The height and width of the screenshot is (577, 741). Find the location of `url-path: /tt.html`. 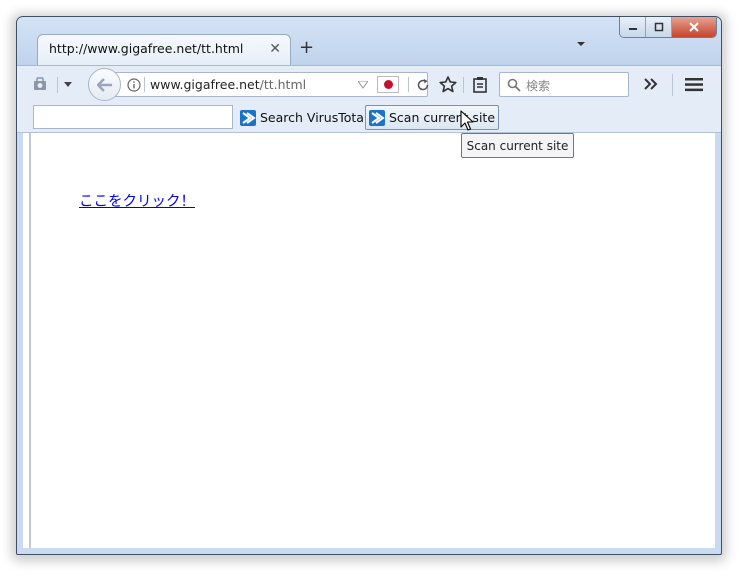

url-path: /tt.html is located at coordinates (283, 84).